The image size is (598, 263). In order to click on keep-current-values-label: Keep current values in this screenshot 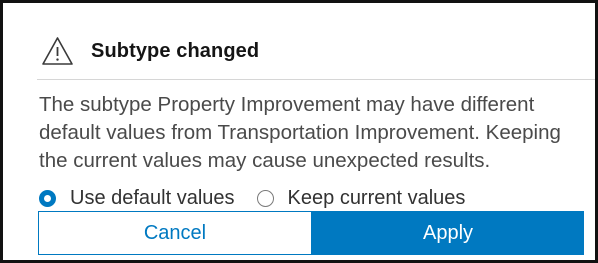, I will do `click(376, 197)`.